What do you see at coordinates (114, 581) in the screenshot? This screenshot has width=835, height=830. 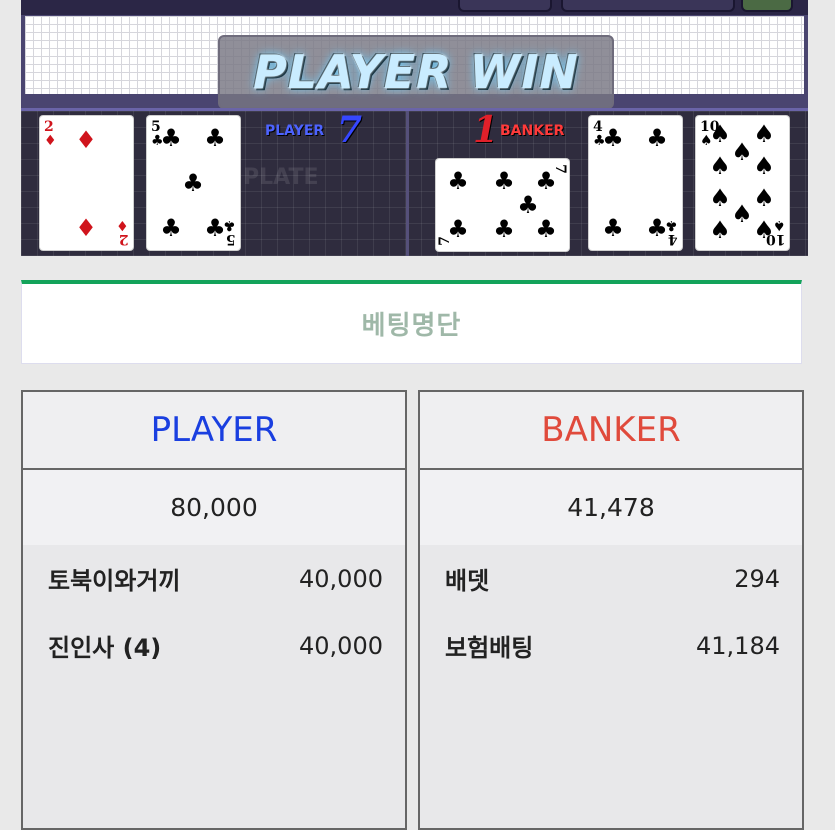 I see `bettor-name: 토북이와거끼` at bounding box center [114, 581].